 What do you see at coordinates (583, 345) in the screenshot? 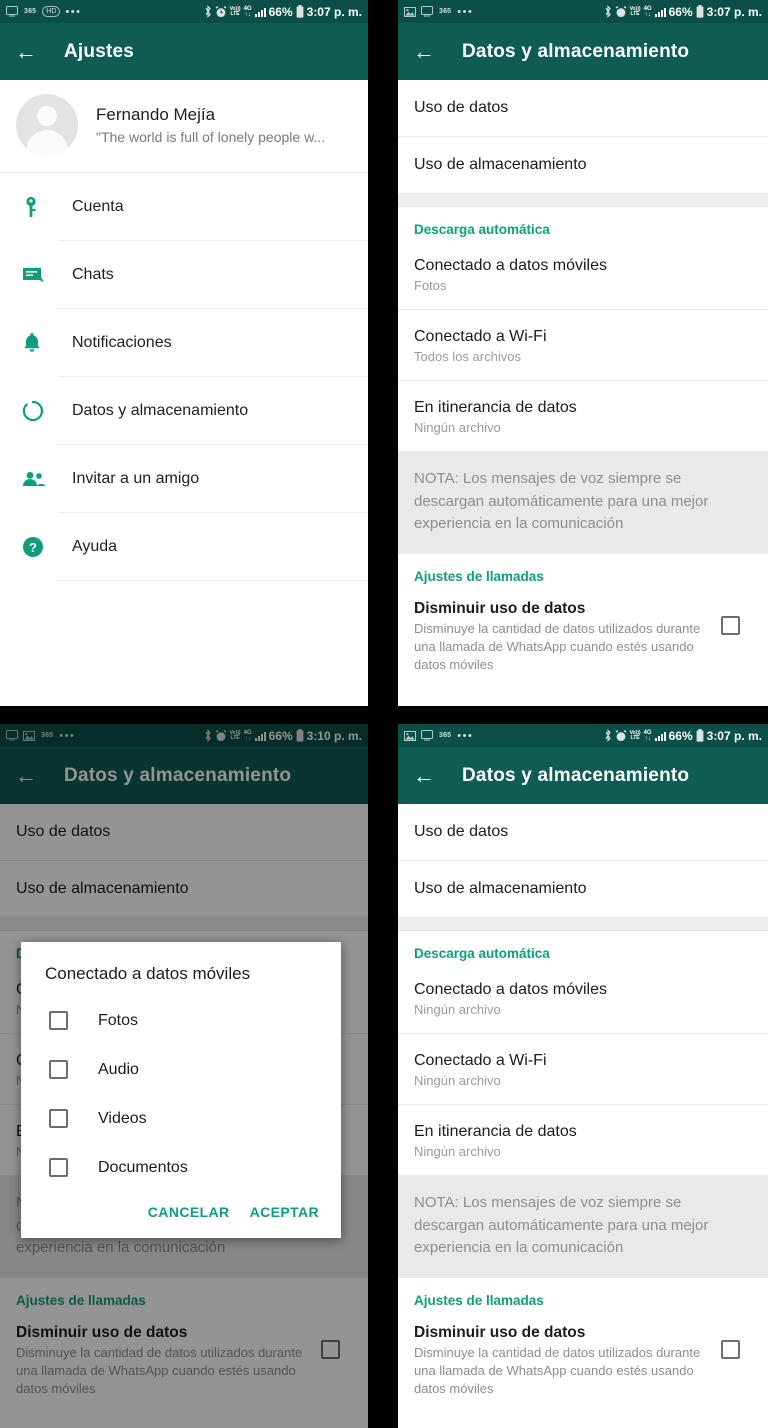
I see `list-item-wifi: Conectado a Wi-Fi Todos los archivos` at bounding box center [583, 345].